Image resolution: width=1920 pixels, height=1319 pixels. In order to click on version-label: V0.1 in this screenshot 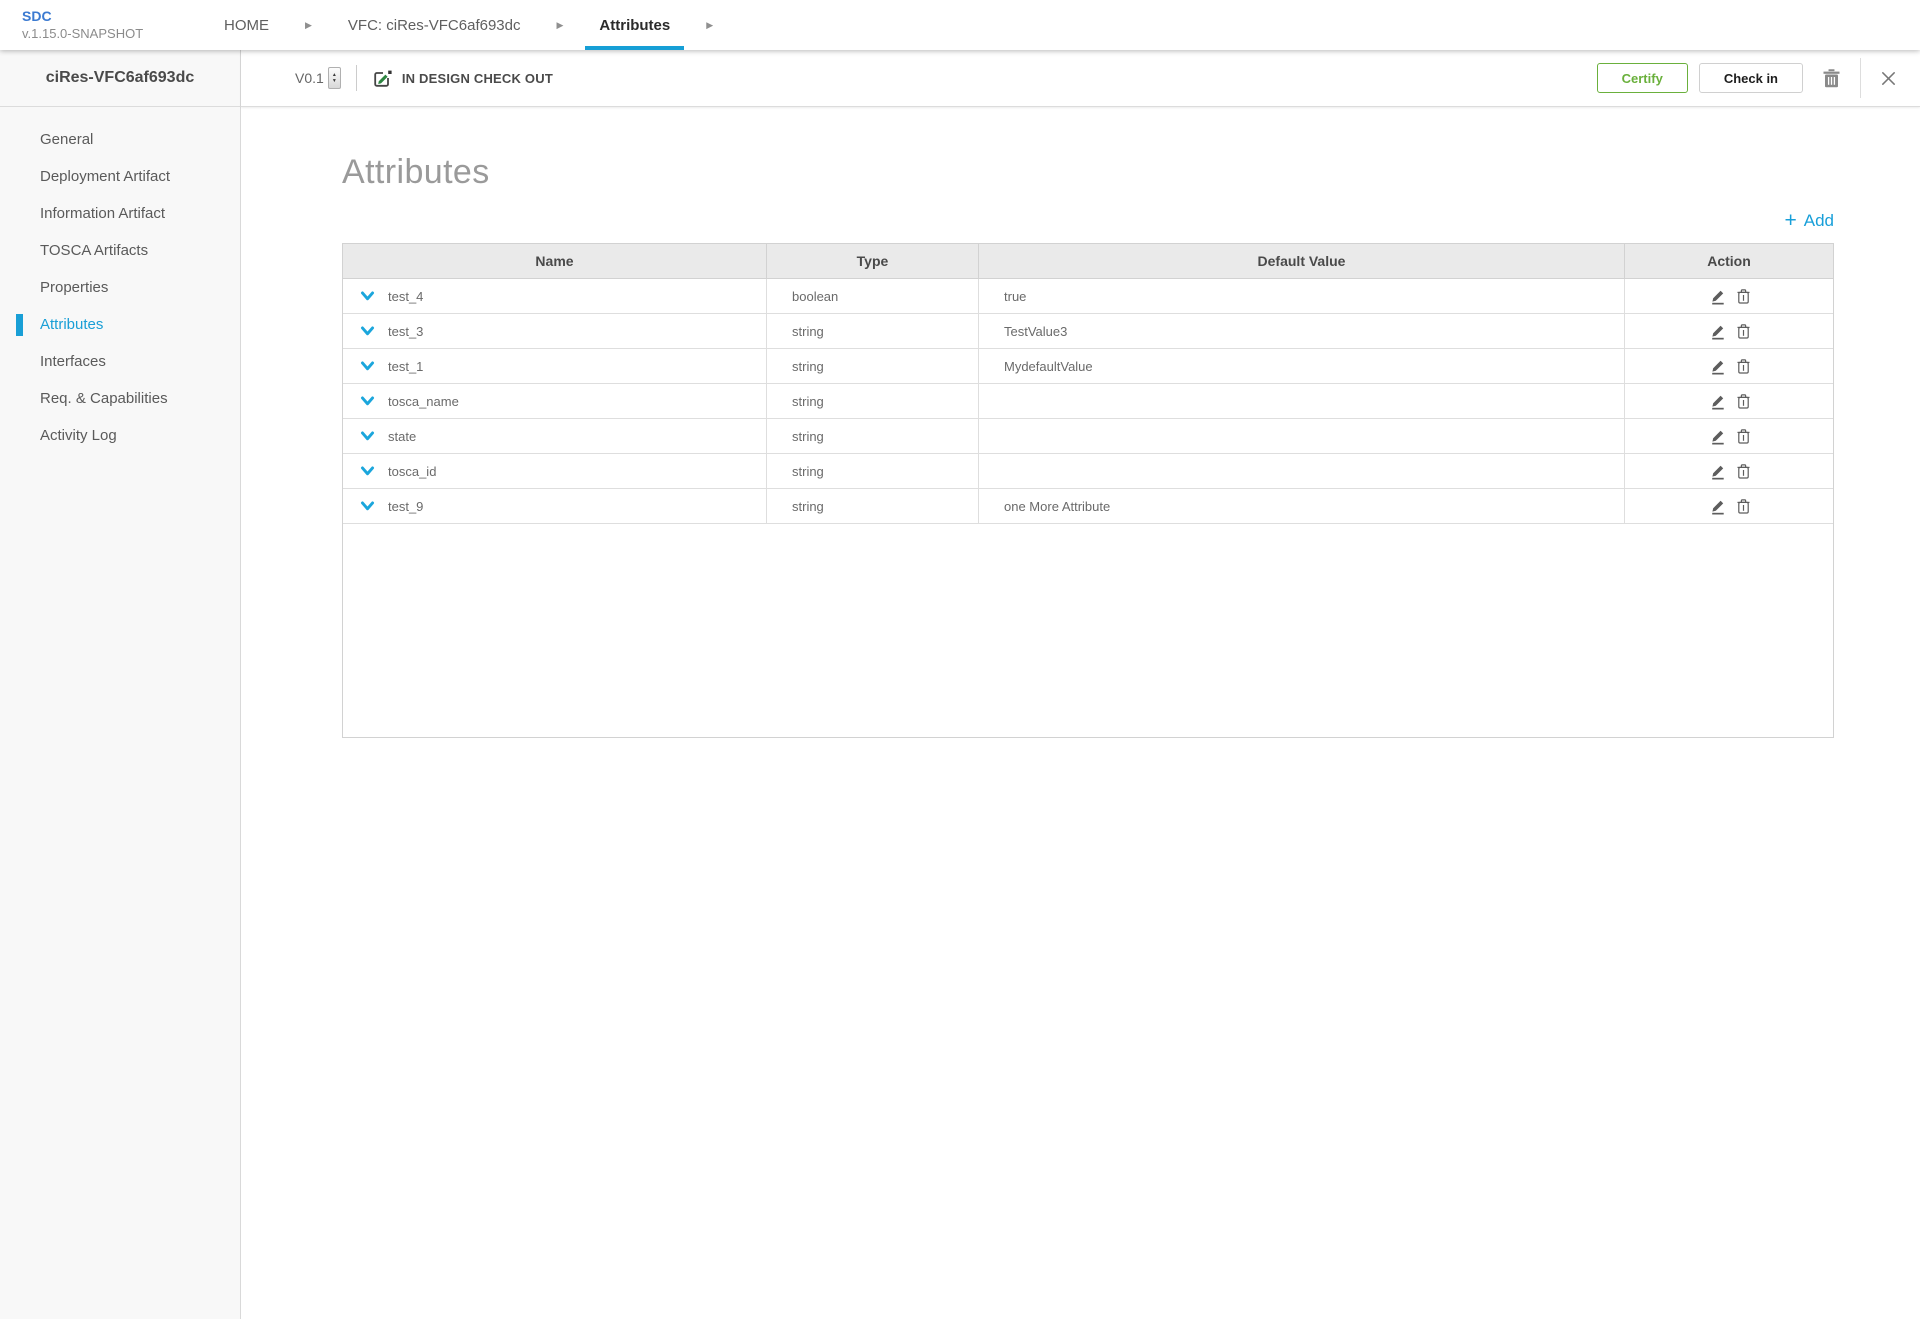, I will do `click(309, 78)`.